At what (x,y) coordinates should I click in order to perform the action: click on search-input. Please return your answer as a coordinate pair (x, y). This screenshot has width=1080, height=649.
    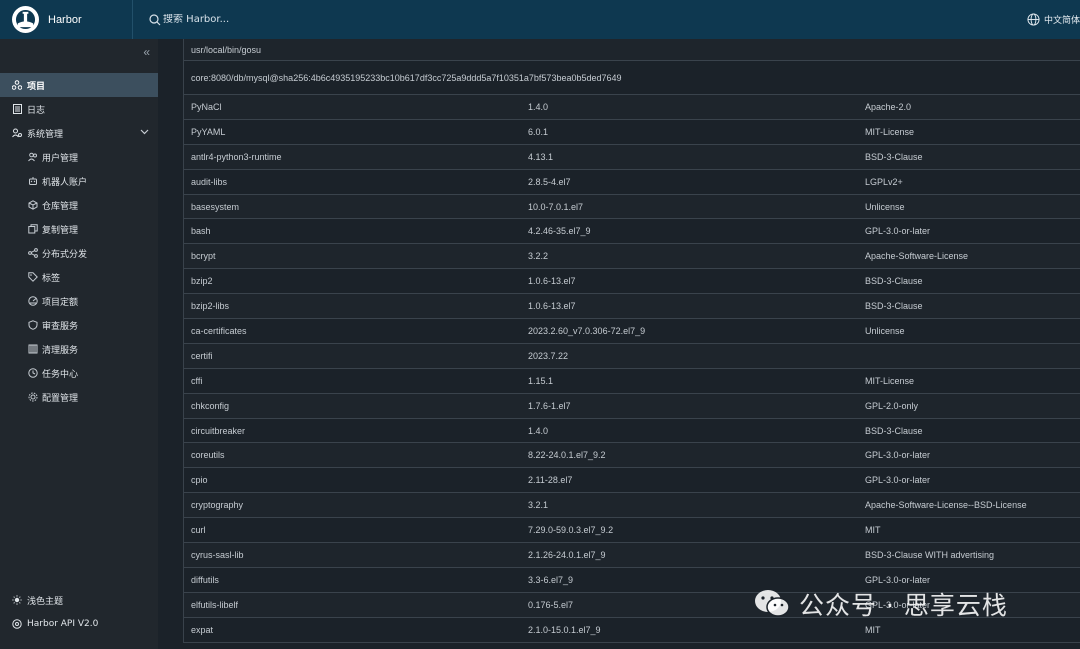
    Looking at the image, I should click on (233, 19).